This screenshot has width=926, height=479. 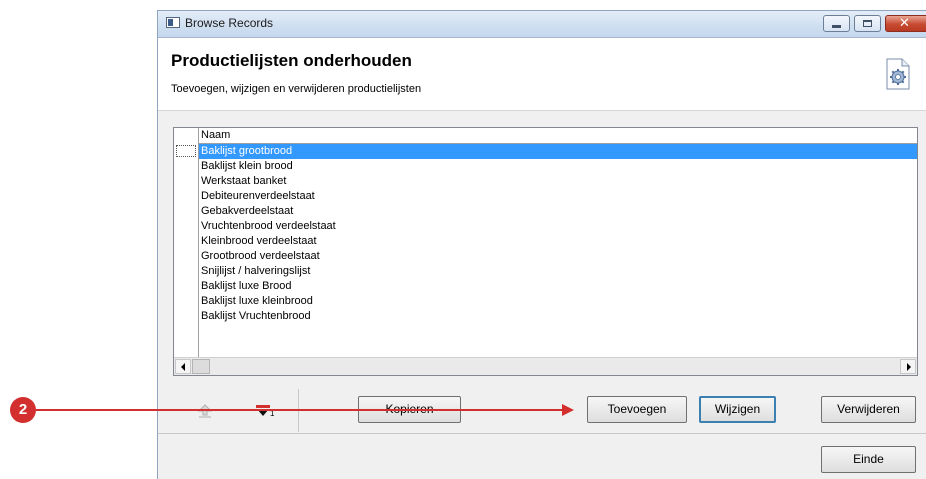 I want to click on page-title: Productielijsten onderhouden, so click(x=291, y=60).